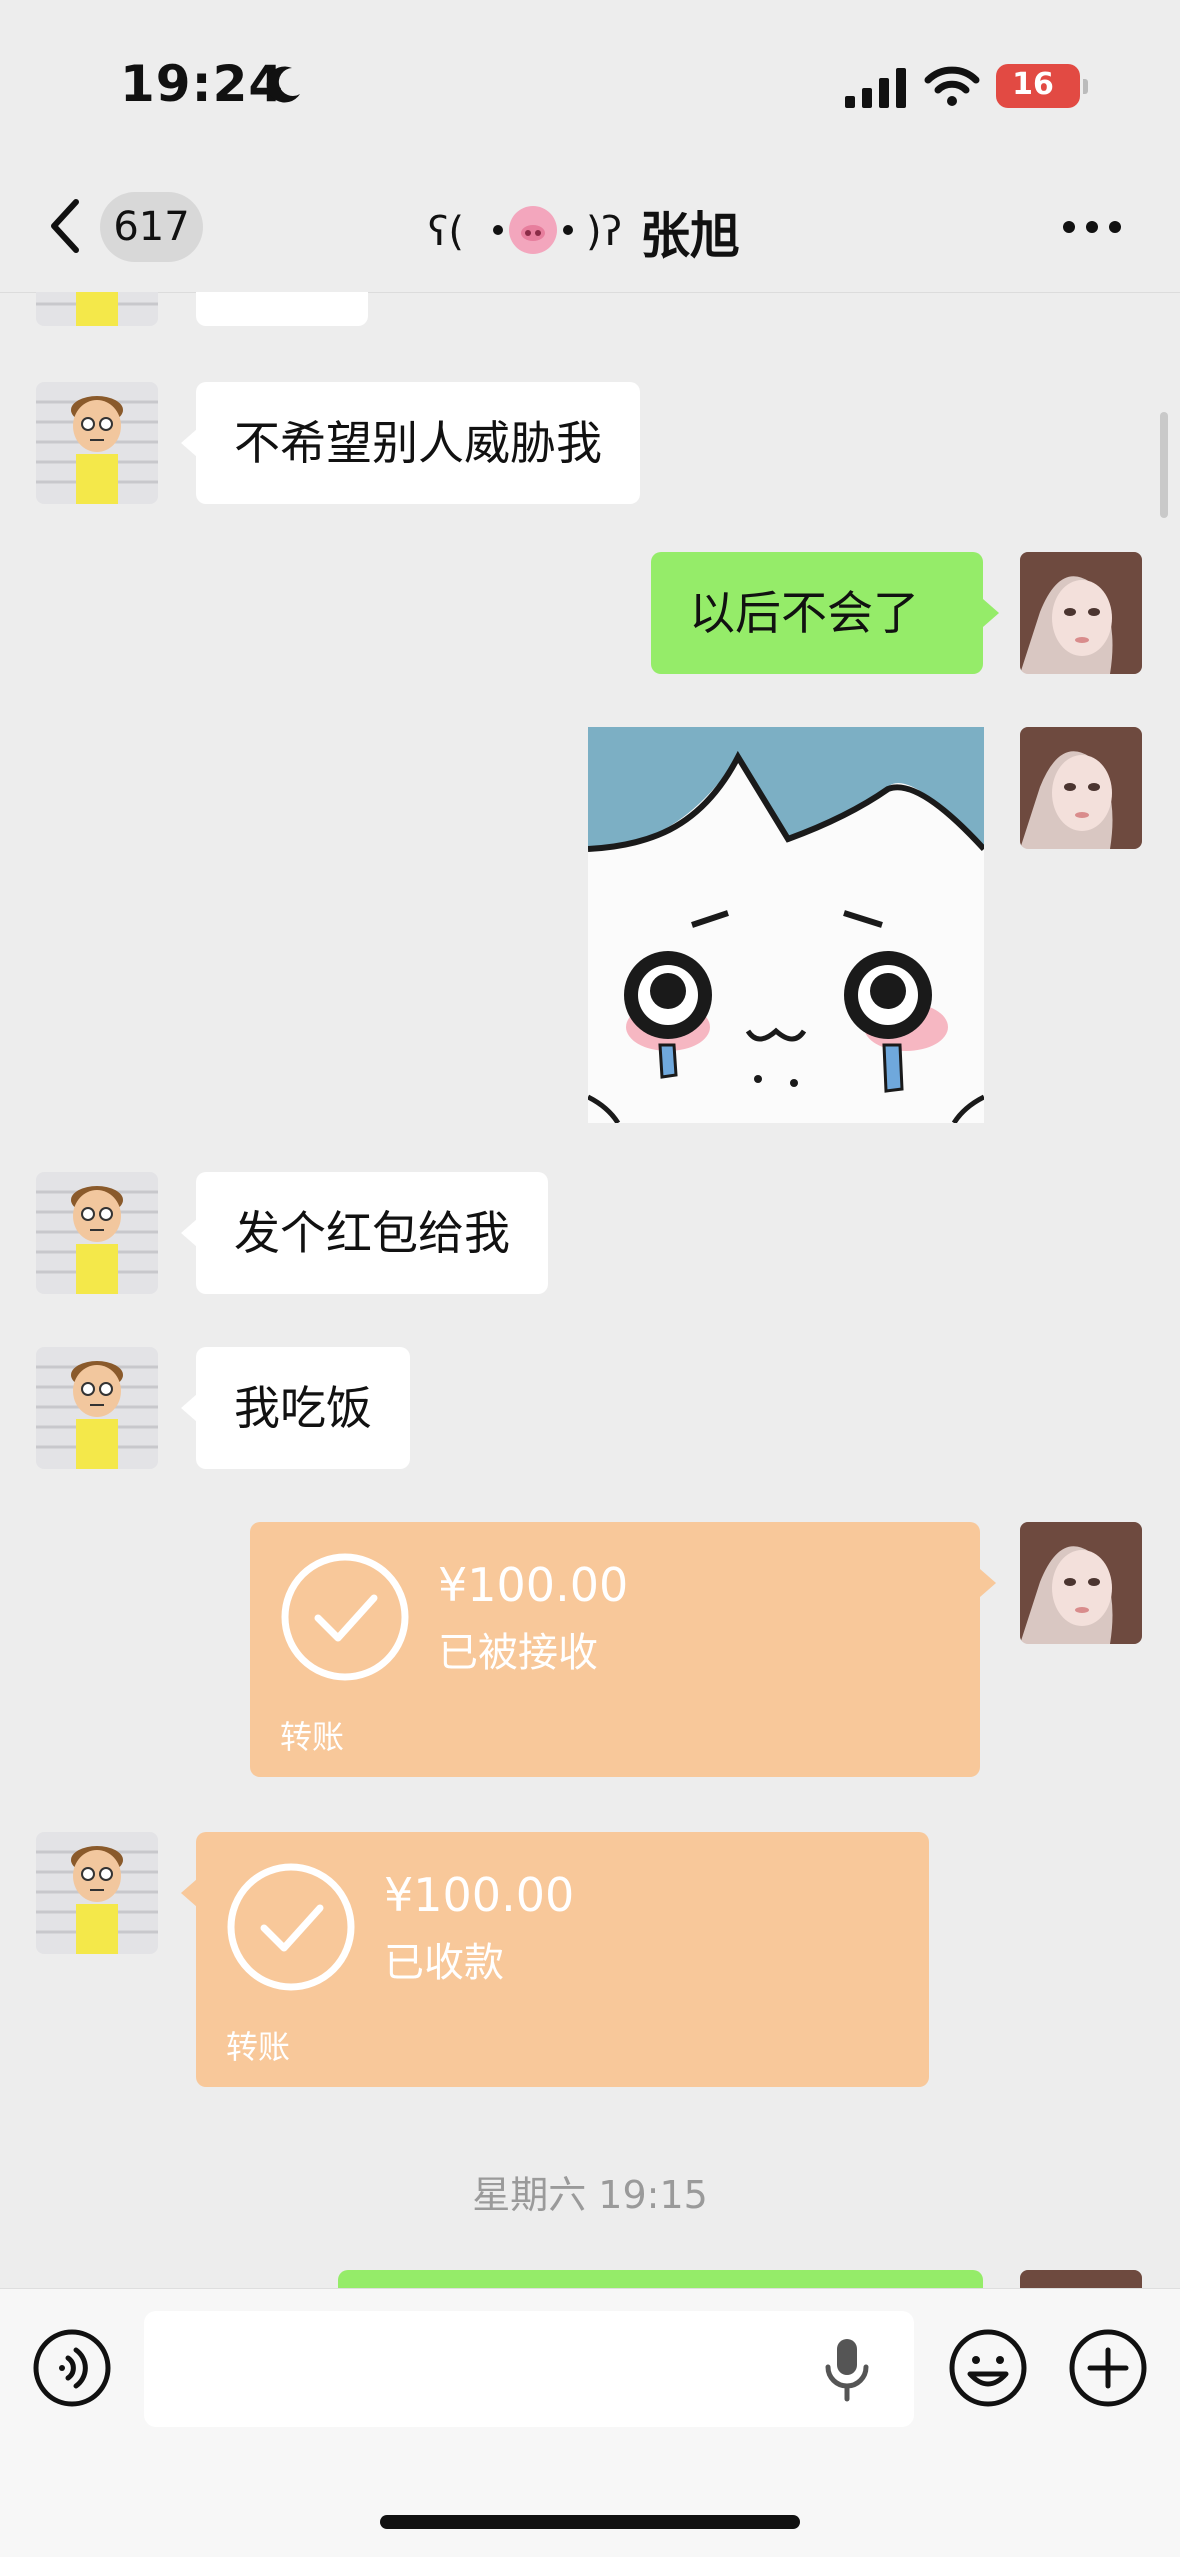 This screenshot has height=2557, width=1180. Describe the element at coordinates (282, 309) in the screenshot. I see `message-bubble` at that location.